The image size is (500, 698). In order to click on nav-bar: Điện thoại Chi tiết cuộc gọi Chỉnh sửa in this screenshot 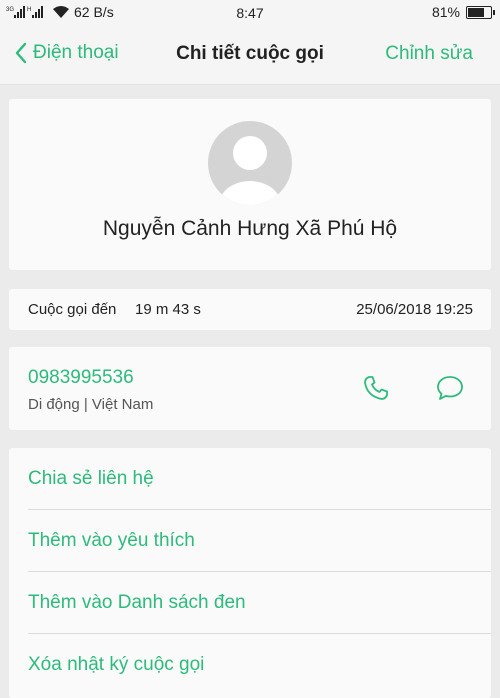, I will do `click(250, 55)`.